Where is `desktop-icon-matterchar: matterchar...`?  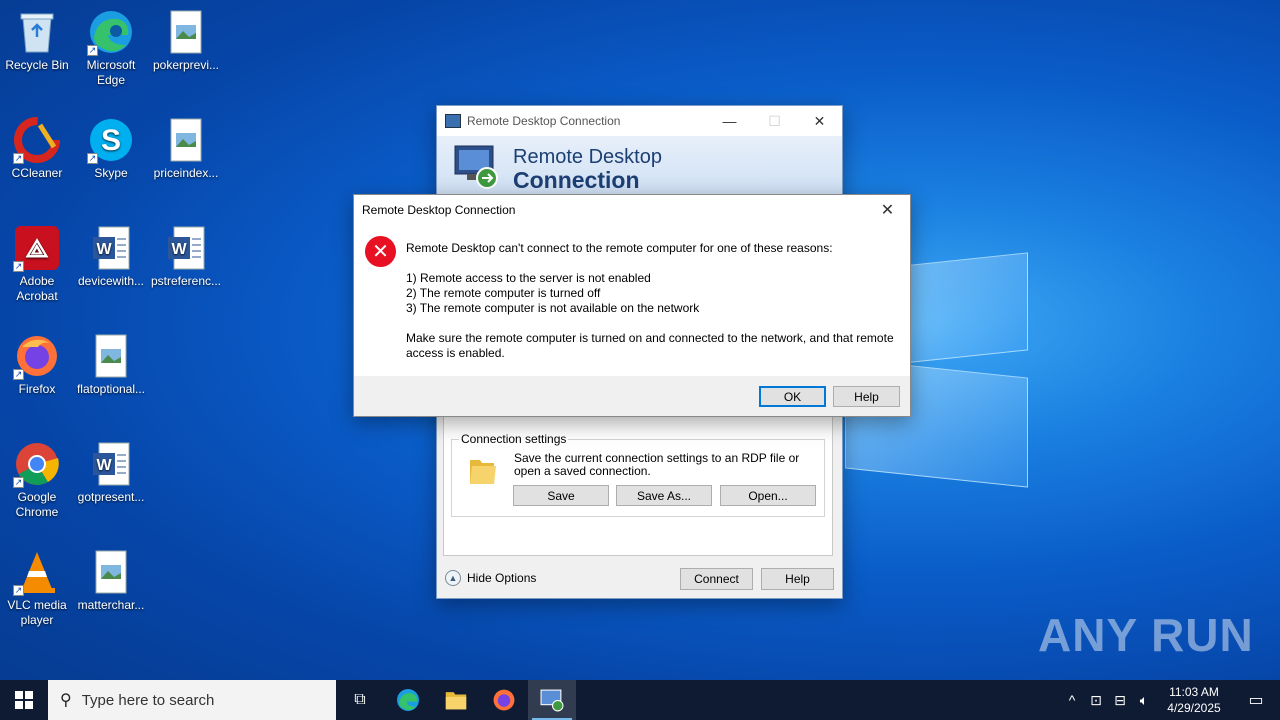
desktop-icon-matterchar: matterchar... is located at coordinates (111, 580).